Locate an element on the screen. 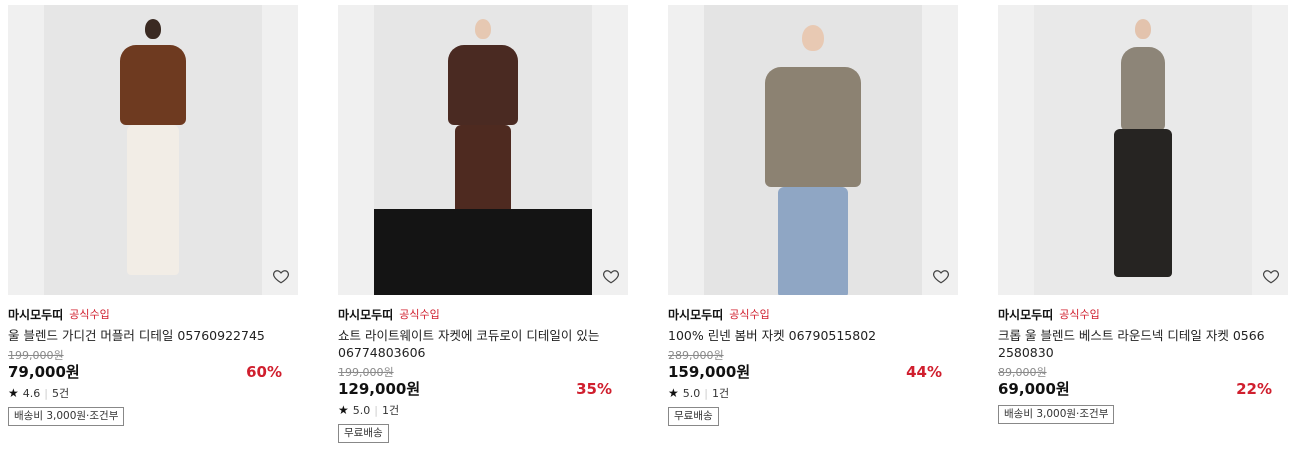 Image resolution: width=1308 pixels, height=468 pixels. product-title: 크롭 울 블렌드 베스트 라운드넥 디테일 자켓 0566 2580830 is located at coordinates (1143, 344).